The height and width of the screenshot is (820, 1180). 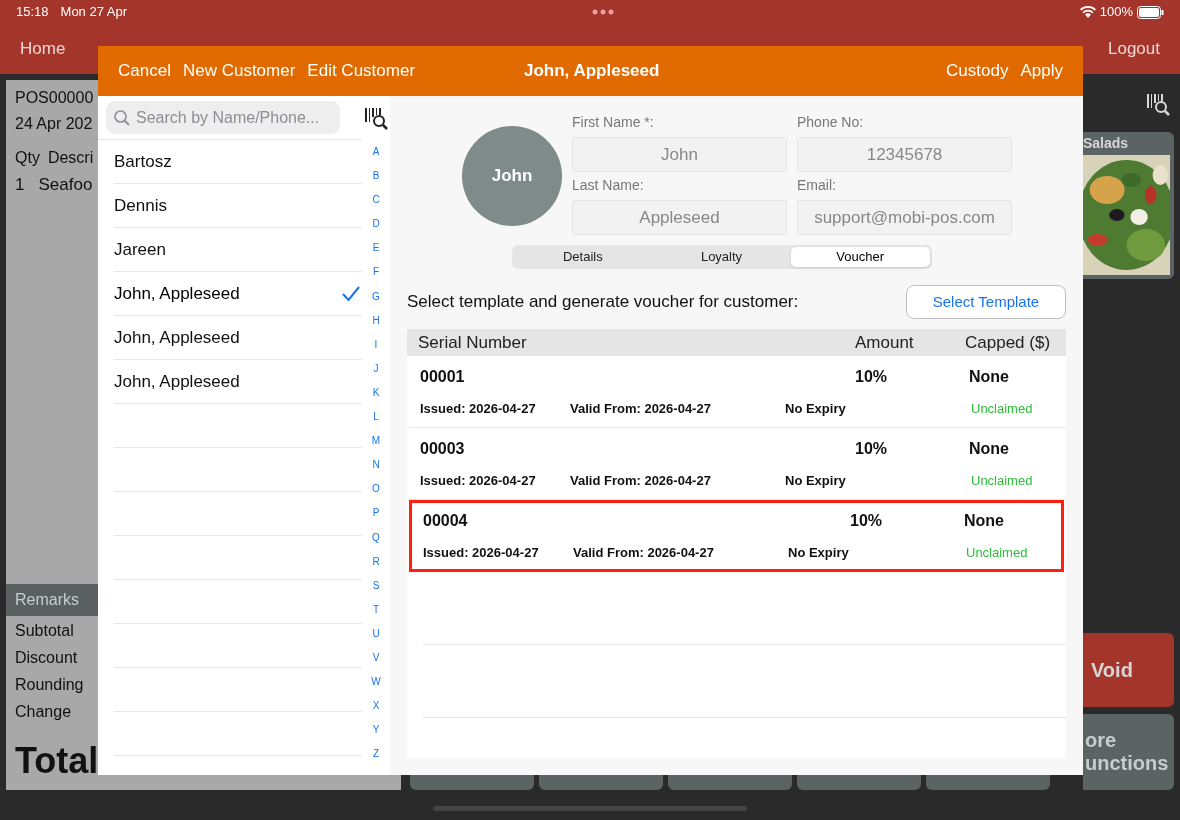 I want to click on text-field: 12345678, so click(x=904, y=154).